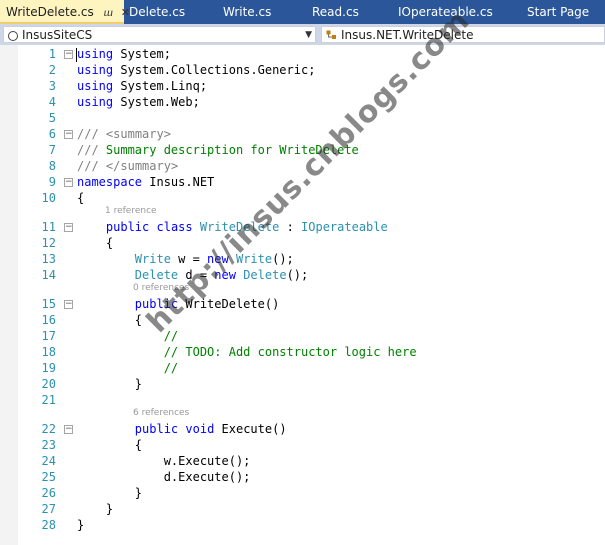 This screenshot has width=605, height=545. I want to click on code-token: WriteDelete, so click(239, 227).